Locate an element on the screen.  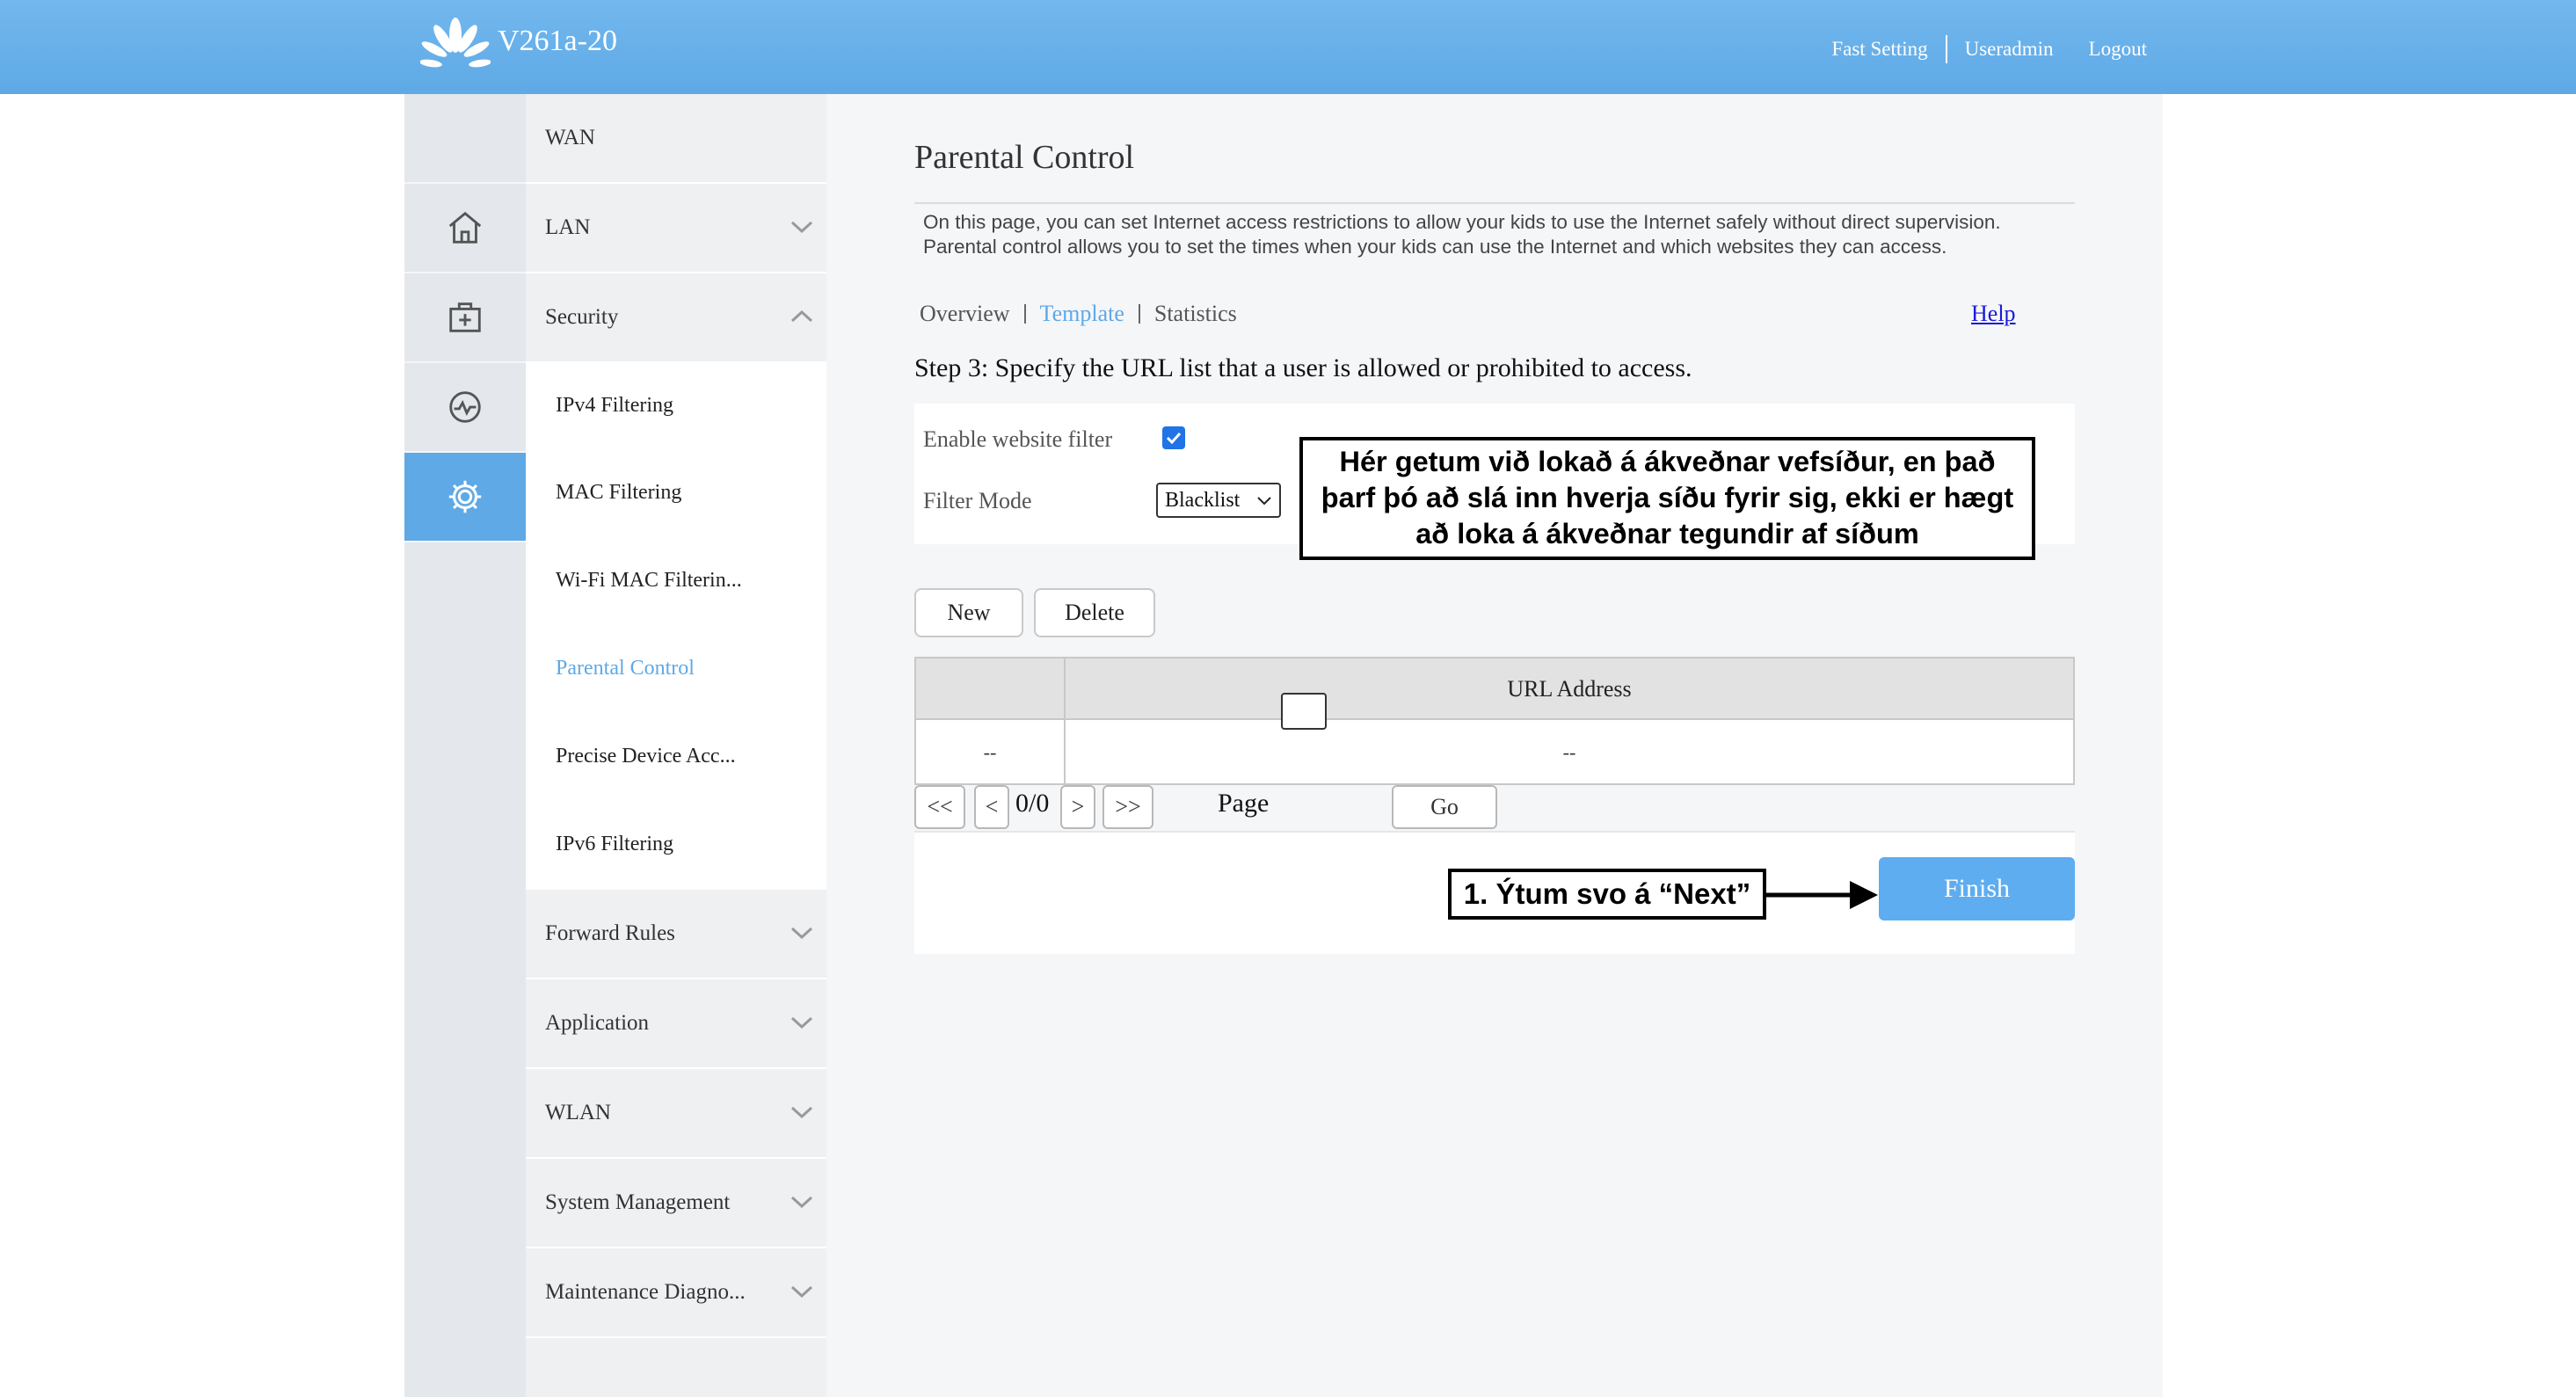
title-divider is located at coordinates (1494, 203).